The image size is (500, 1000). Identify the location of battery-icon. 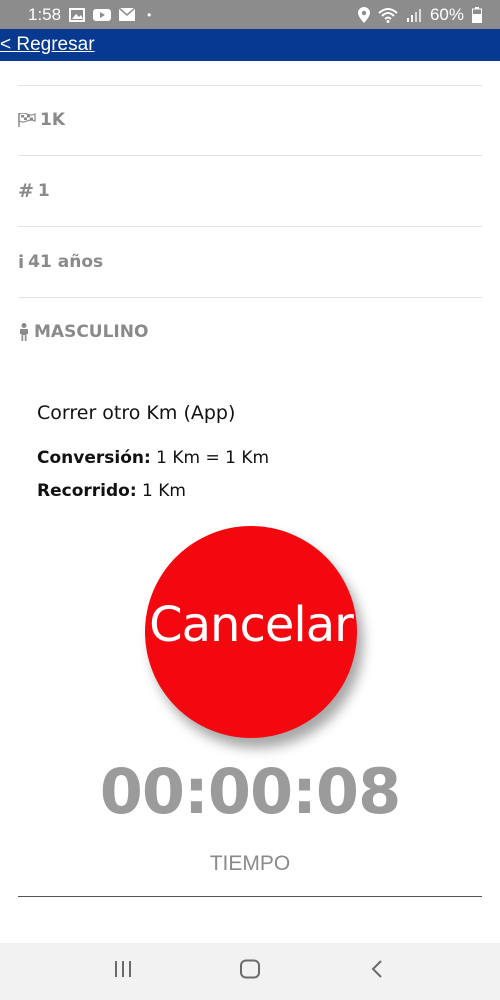
(477, 14).